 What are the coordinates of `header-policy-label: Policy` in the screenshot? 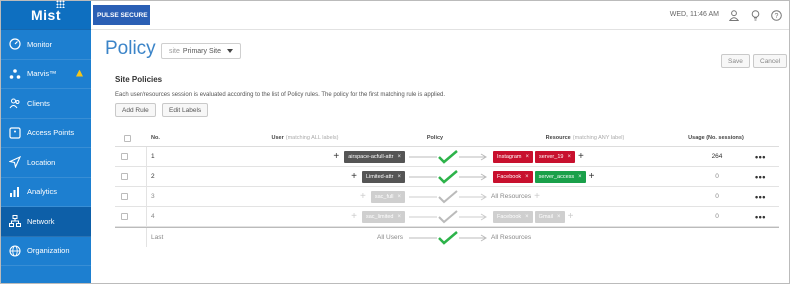 It's located at (435, 138).